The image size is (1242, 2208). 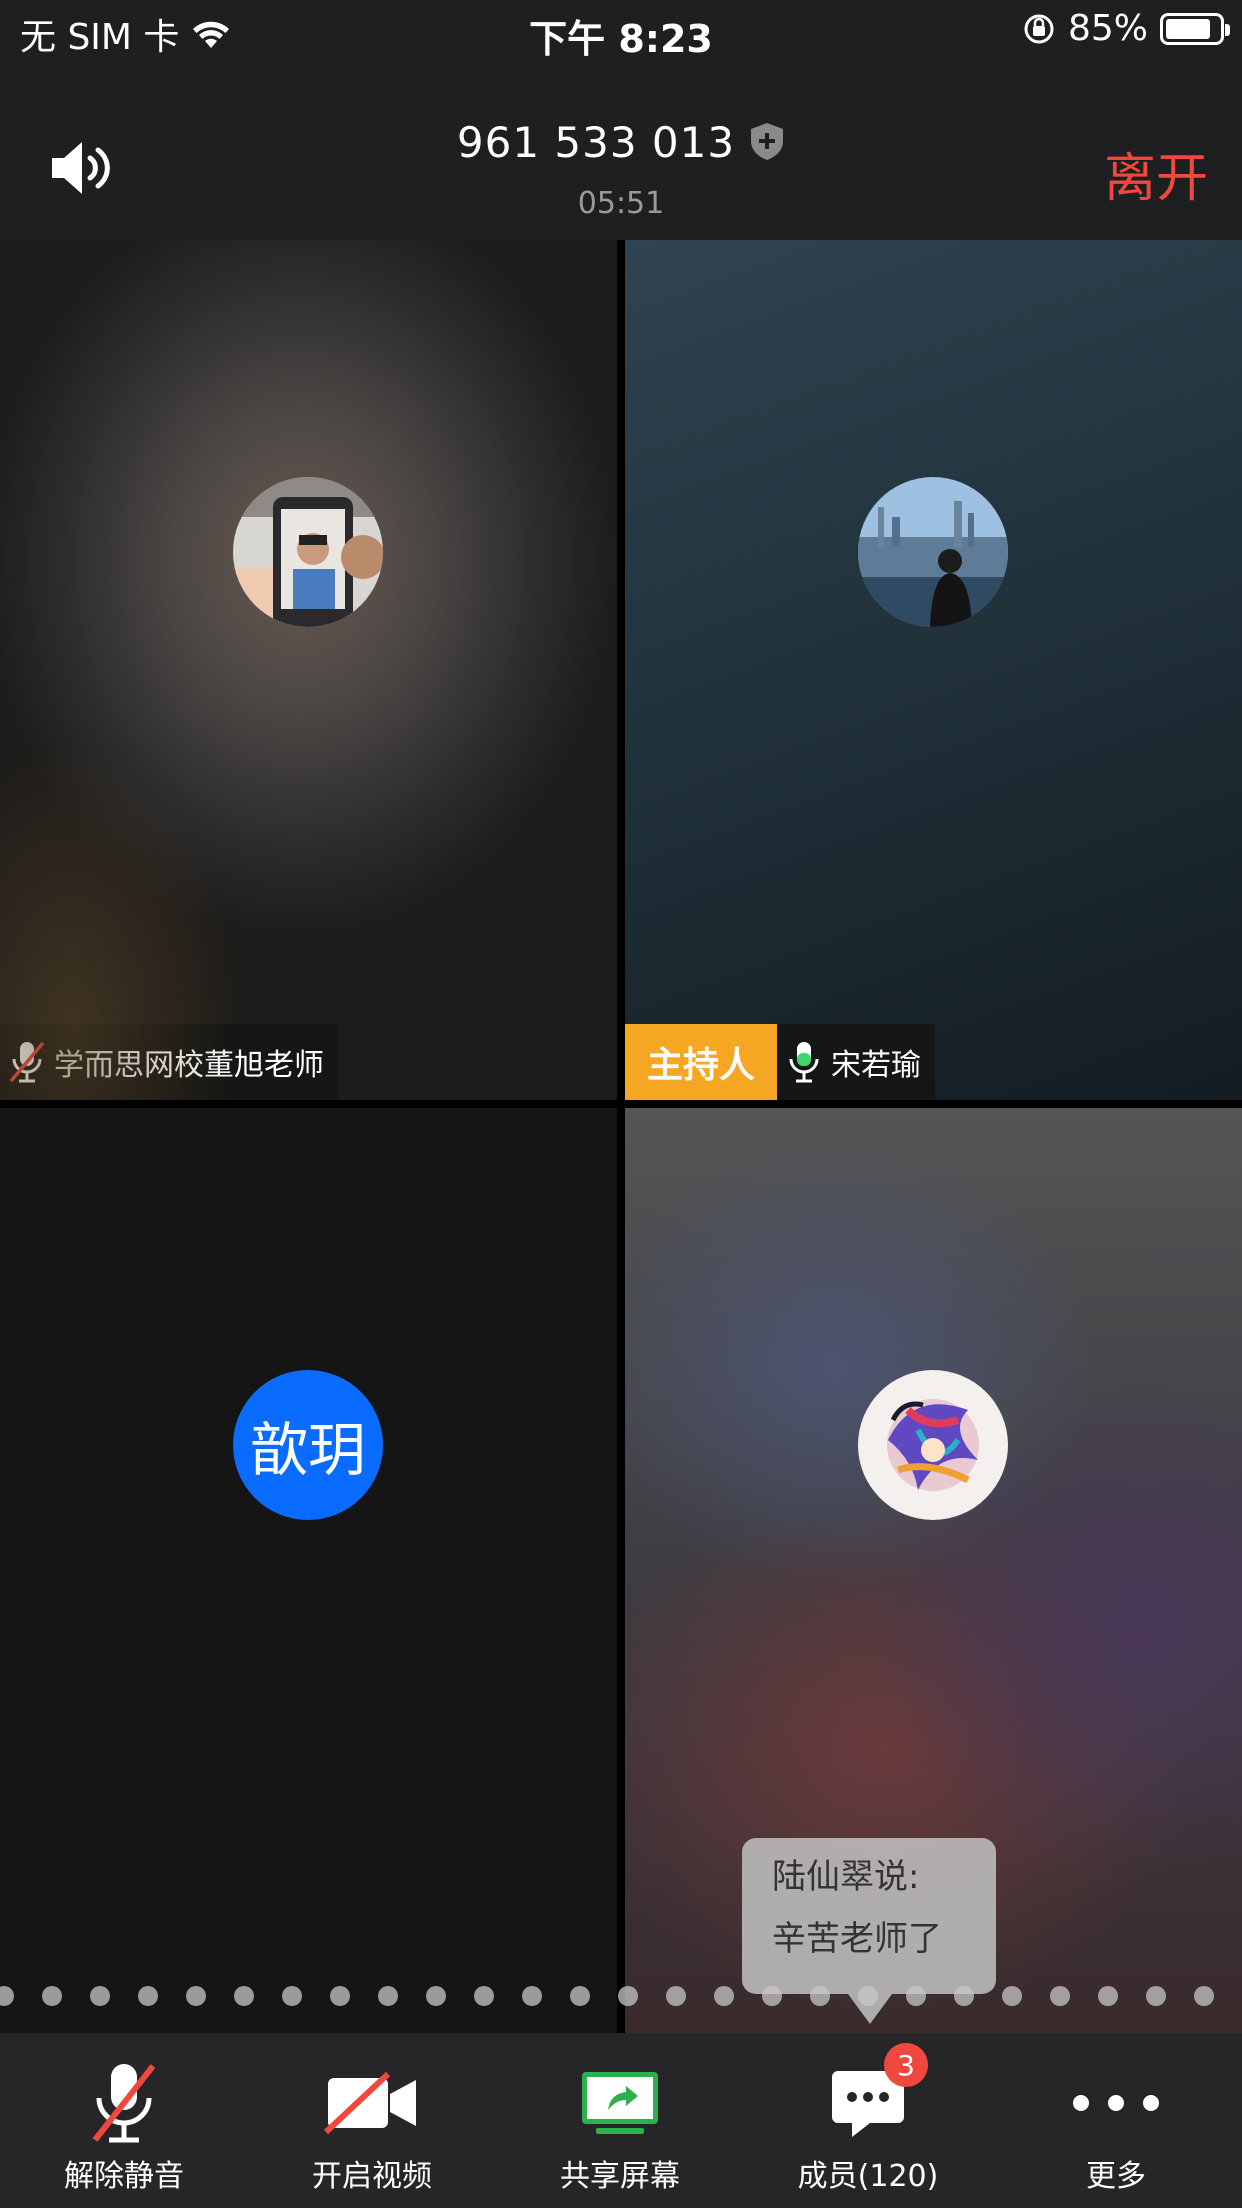 I want to click on bottom-toolbar: 解除静音 开启视频 共享屏幕 3 成员(120) 更多, so click(x=621, y=2120).